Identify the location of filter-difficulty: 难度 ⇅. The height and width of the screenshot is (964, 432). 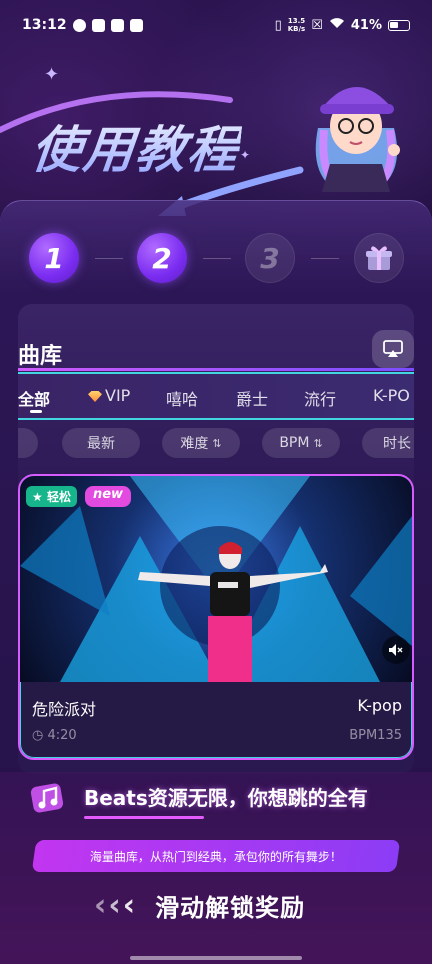
(201, 443).